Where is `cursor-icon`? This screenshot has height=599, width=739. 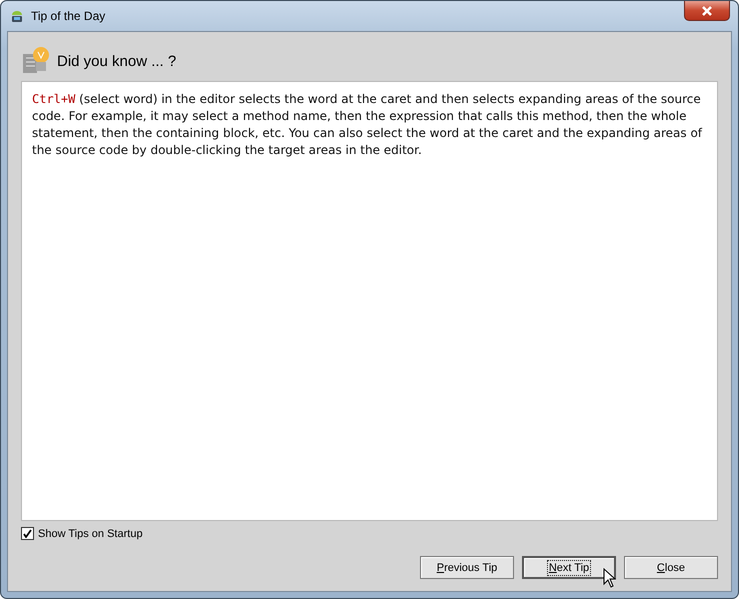 cursor-icon is located at coordinates (609, 578).